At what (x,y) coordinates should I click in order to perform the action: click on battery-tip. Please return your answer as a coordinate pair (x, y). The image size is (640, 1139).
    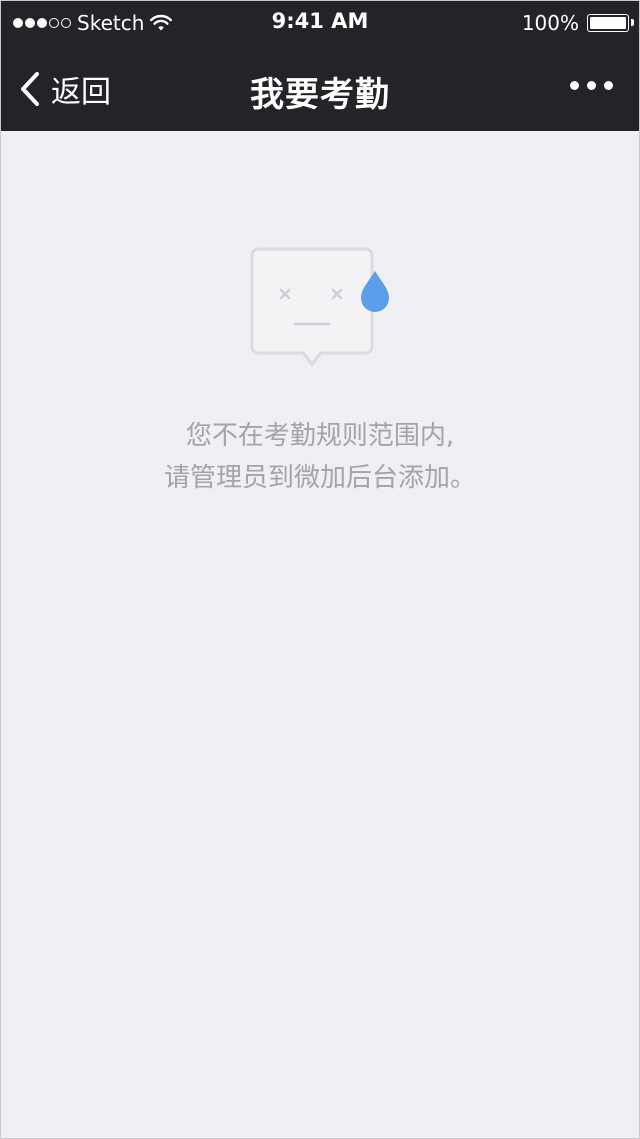
    Looking at the image, I should click on (632, 22).